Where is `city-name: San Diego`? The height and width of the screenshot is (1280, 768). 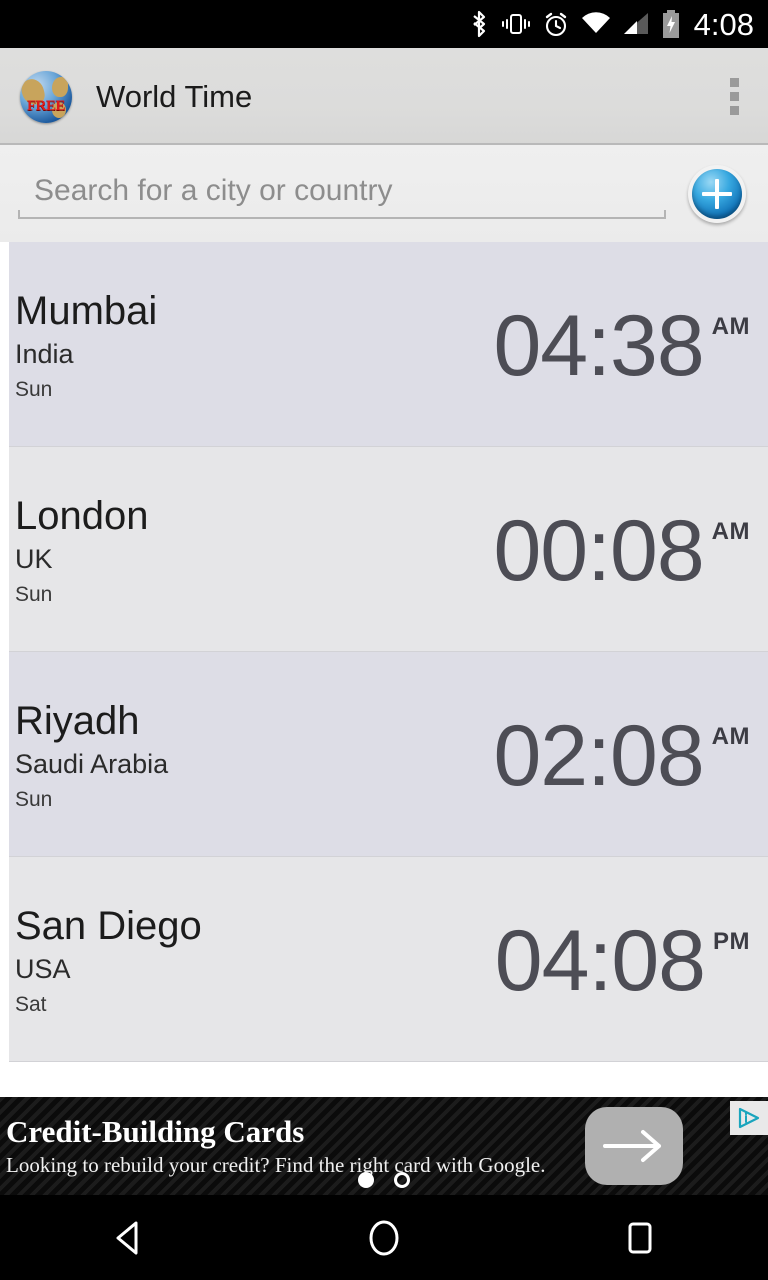 city-name: San Diego is located at coordinates (108, 925).